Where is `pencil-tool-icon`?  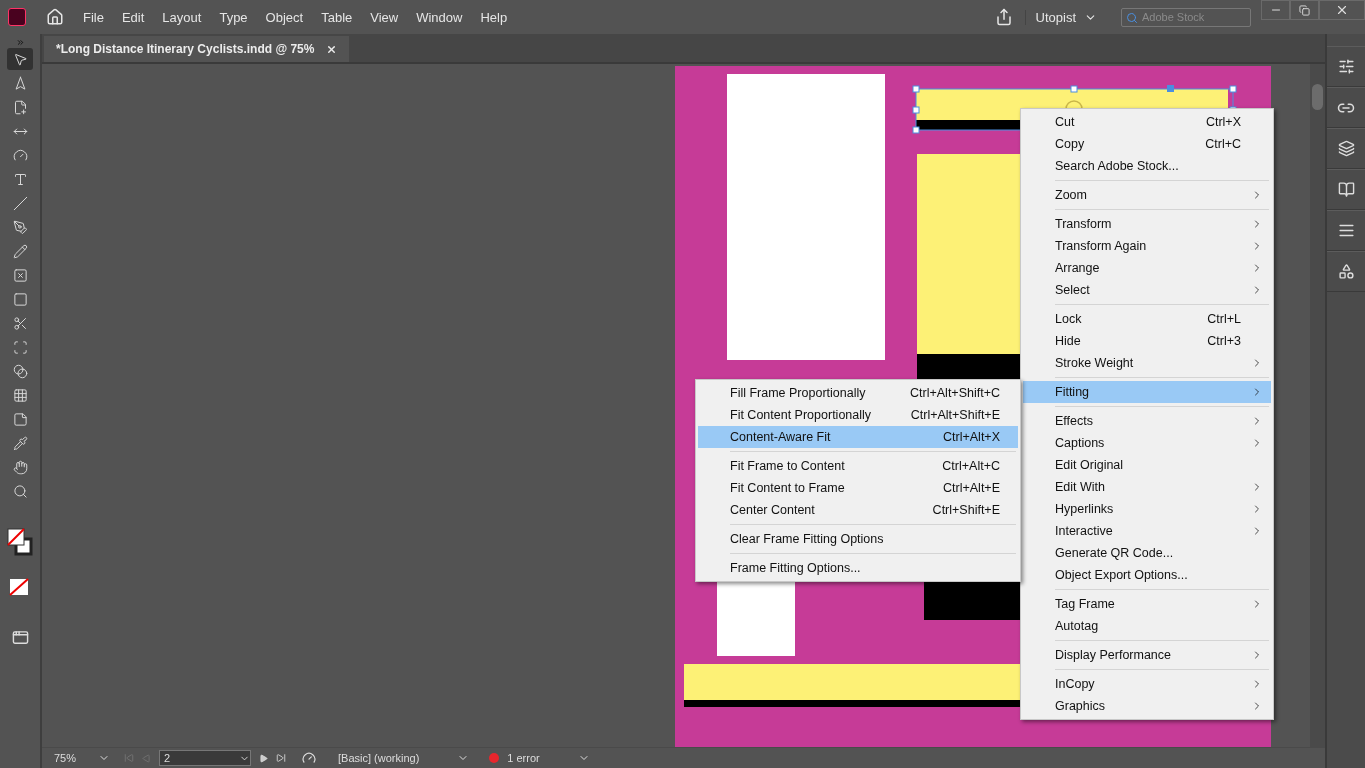 pencil-tool-icon is located at coordinates (20, 251).